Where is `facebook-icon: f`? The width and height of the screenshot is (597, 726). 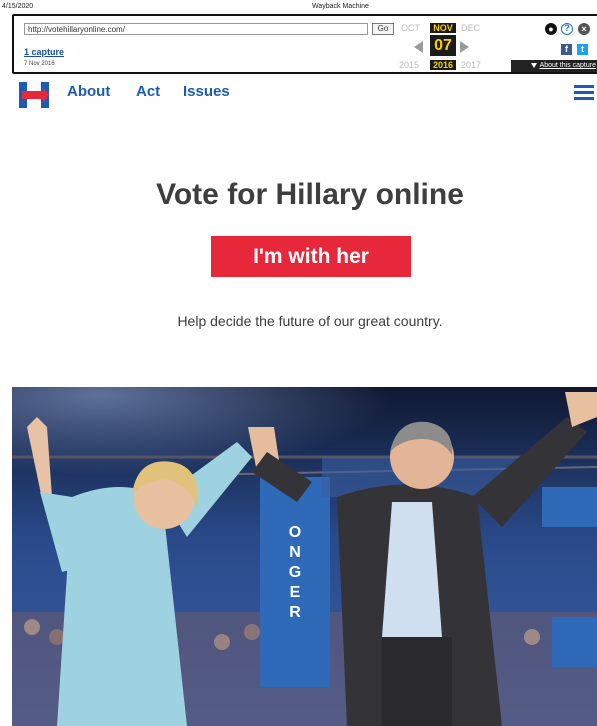
facebook-icon: f is located at coordinates (566, 49).